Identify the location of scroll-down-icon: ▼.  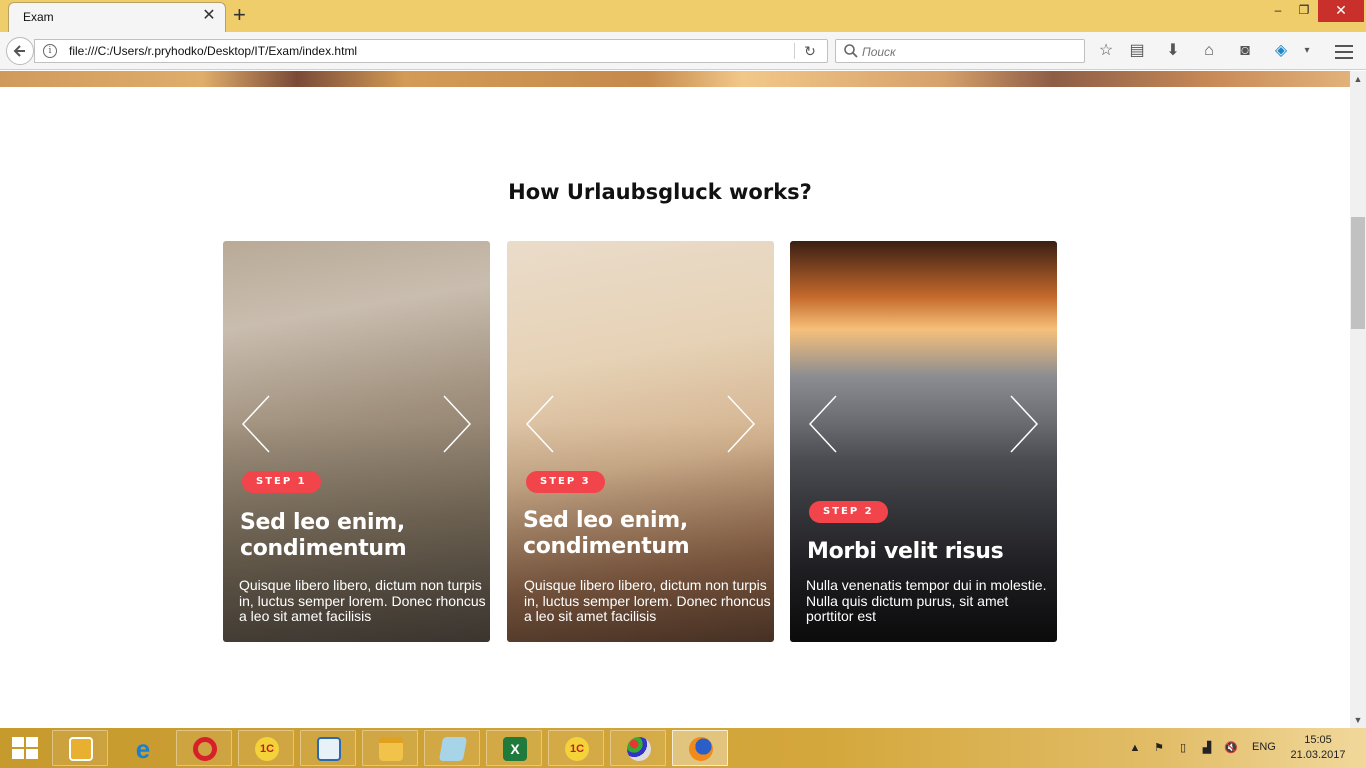
(1358, 720).